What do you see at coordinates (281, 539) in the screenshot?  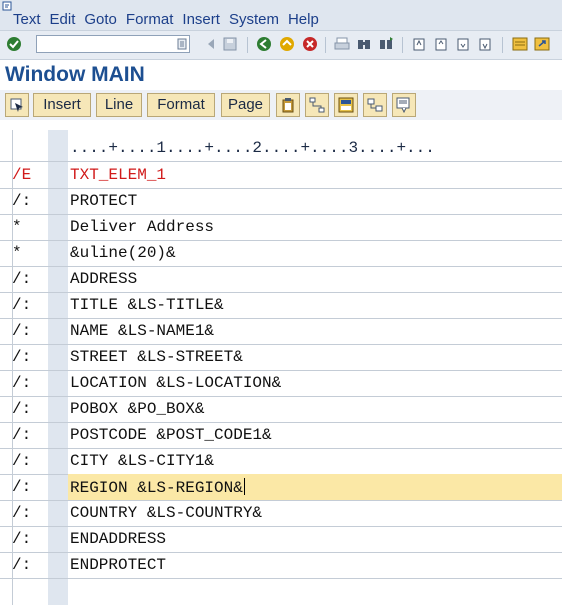 I see `editor-line: /: ENDADDRESS` at bounding box center [281, 539].